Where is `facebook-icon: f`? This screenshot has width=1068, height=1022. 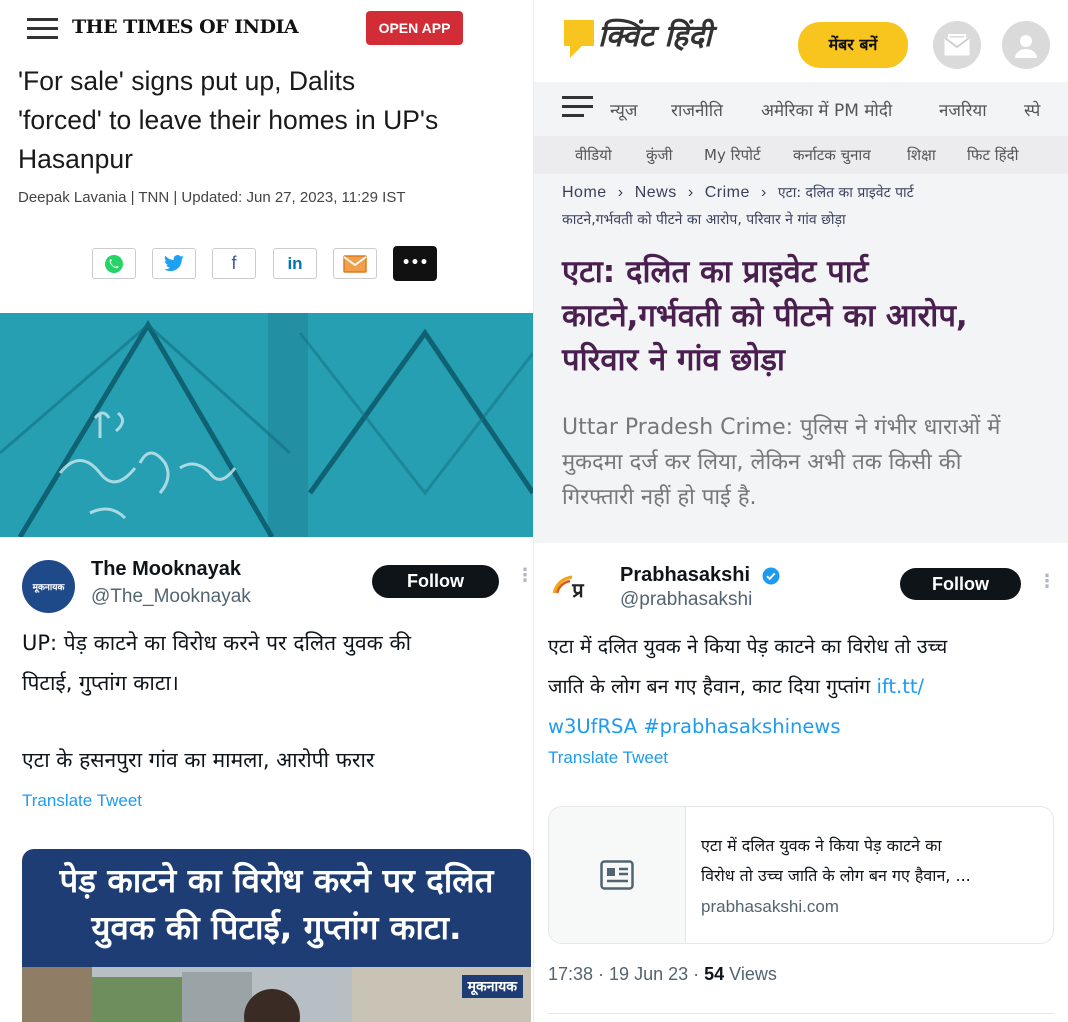
facebook-icon: f is located at coordinates (234, 263).